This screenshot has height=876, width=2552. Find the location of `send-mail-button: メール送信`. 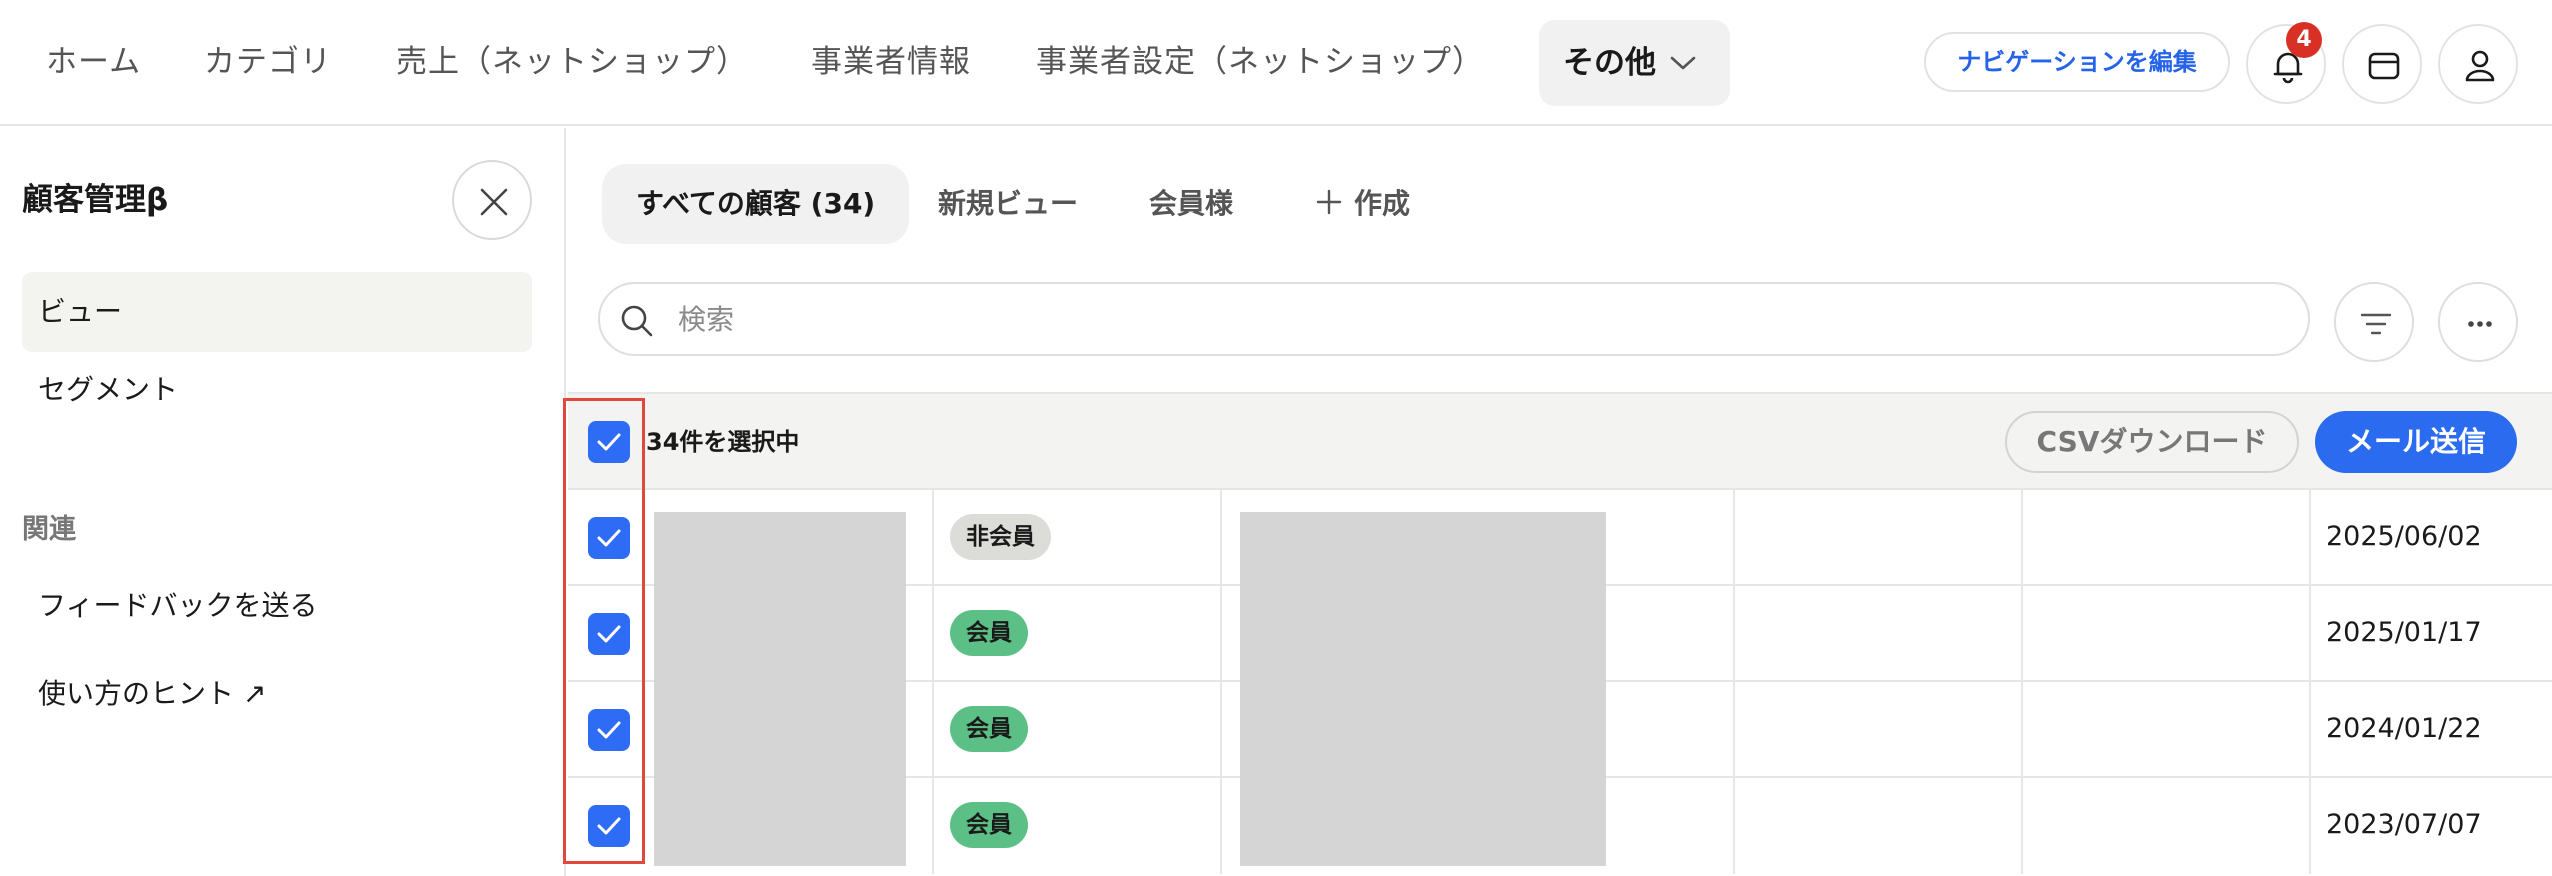

send-mail-button: メール送信 is located at coordinates (2416, 442).